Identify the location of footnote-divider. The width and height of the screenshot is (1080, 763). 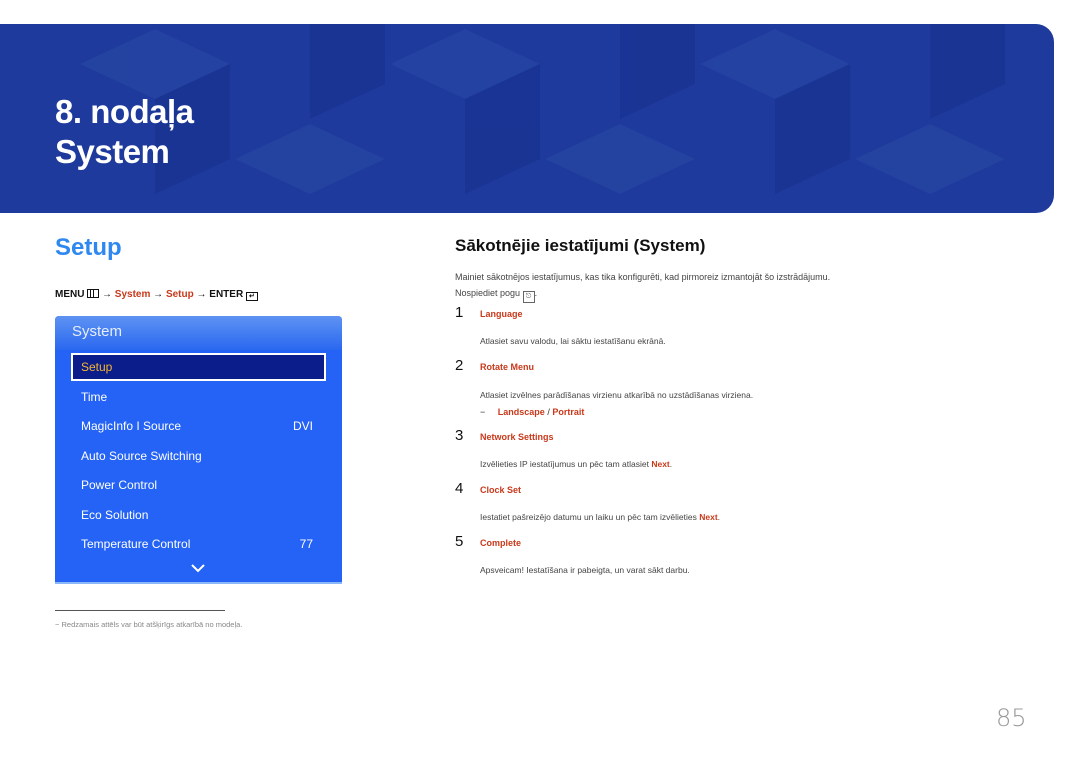
(140, 610).